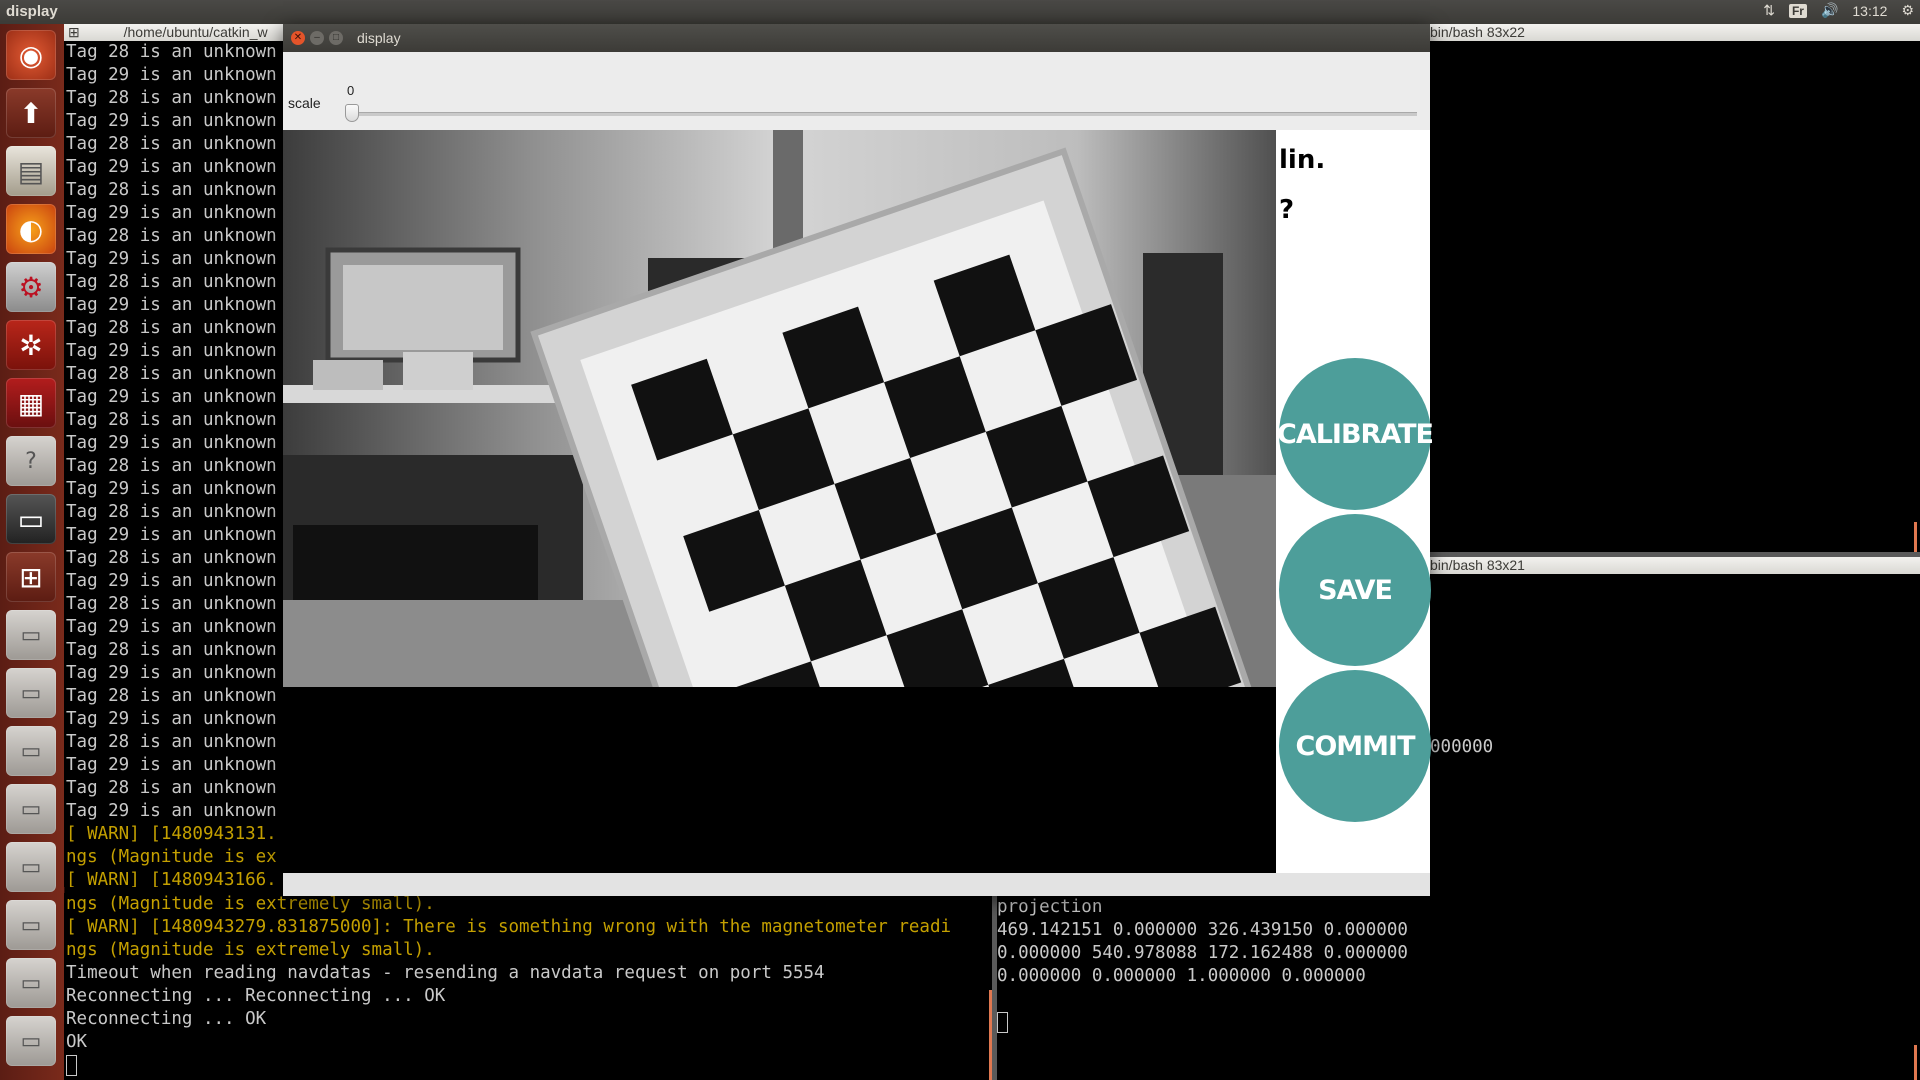  What do you see at coordinates (1675, 32) in the screenshot?
I see `terminal-right-top-titlebar: bin/bash 83x22` at bounding box center [1675, 32].